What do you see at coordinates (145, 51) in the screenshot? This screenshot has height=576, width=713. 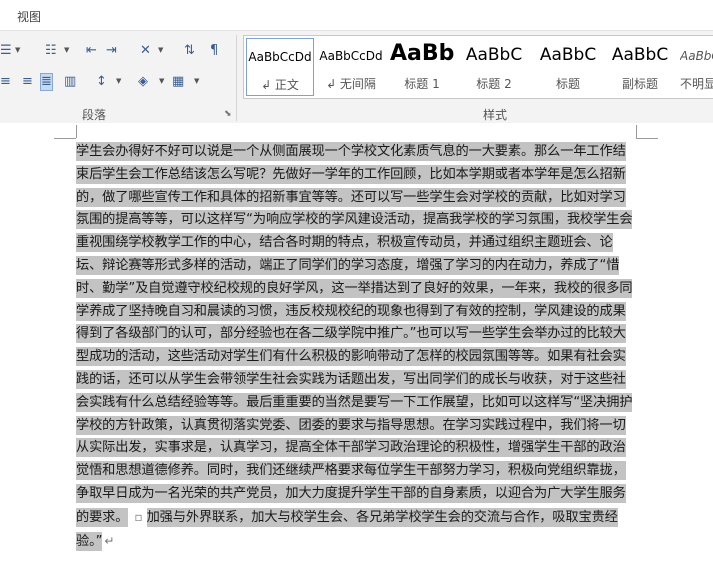 I see `chinese-layout-icon: ✕` at bounding box center [145, 51].